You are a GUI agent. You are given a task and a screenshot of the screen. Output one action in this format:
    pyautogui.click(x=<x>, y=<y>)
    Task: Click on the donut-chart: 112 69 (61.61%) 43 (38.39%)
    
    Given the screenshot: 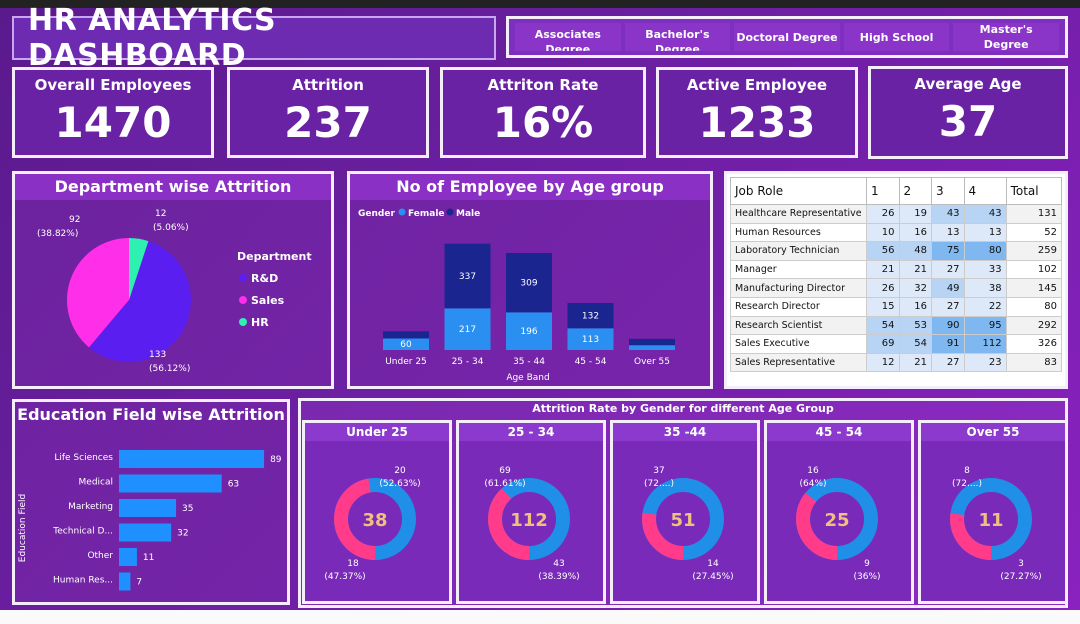 What is the action you would take?
    pyautogui.click(x=531, y=524)
    